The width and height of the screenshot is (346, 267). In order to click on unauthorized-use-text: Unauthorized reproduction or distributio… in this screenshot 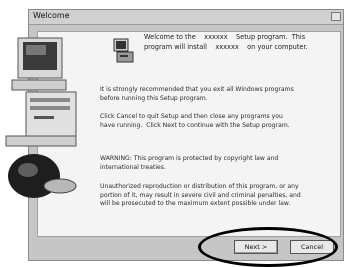, I will do `click(200, 195)`.